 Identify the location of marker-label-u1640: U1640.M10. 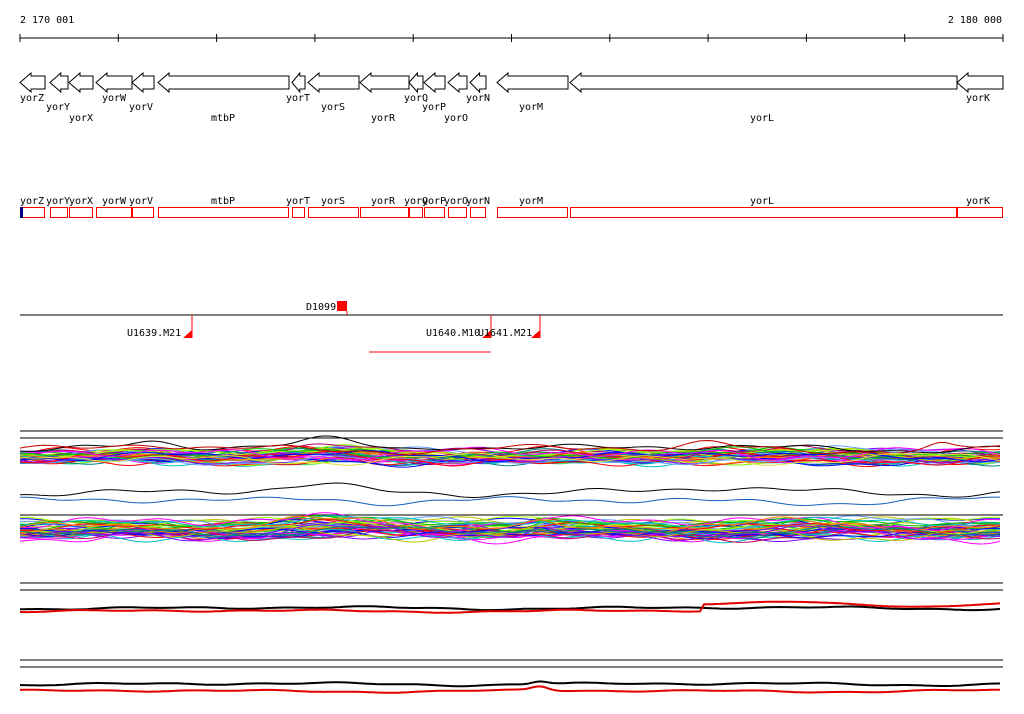
(453, 333).